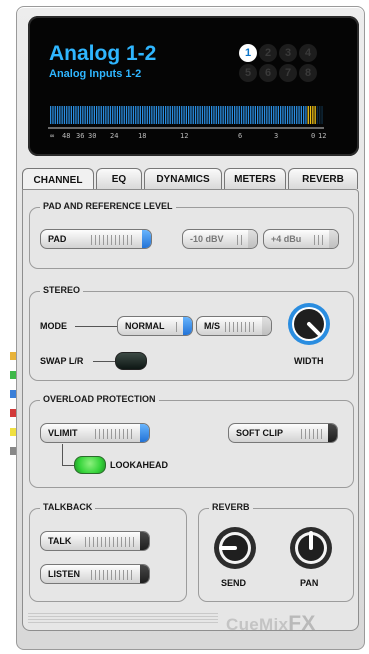 This screenshot has width=369, height=654. I want to click on channel-chip: 5, so click(248, 73).